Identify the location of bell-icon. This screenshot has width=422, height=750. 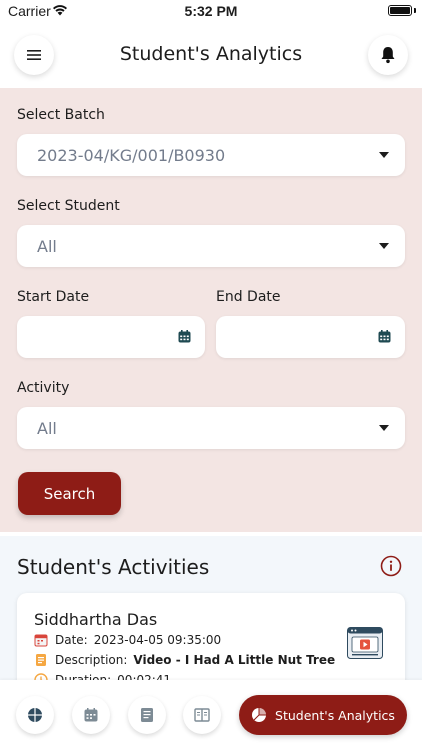
(388, 55).